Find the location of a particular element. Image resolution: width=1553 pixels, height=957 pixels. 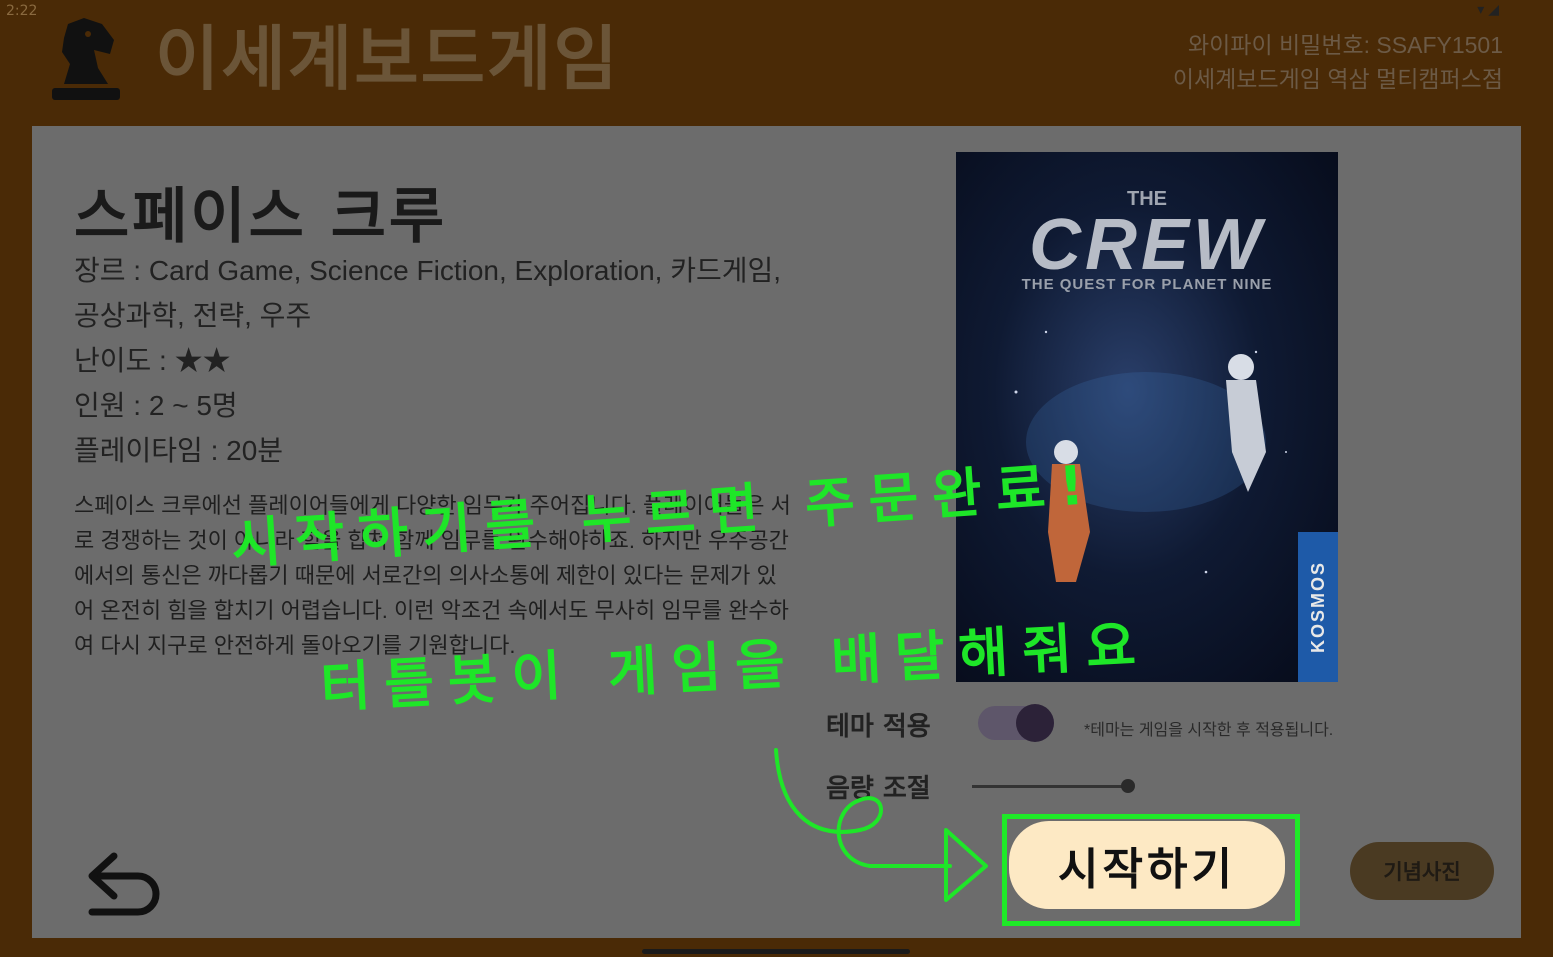

cover-subtitle: THE QUEST FOR PLANET NINE is located at coordinates (1147, 284).